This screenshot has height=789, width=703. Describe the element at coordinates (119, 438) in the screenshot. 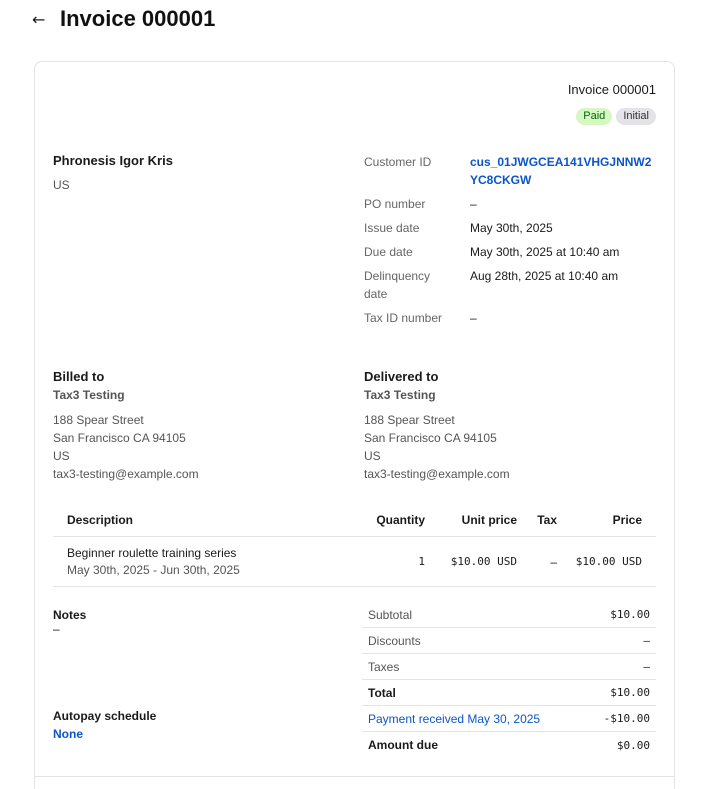

I see `billed-to-city: San Francisco CA 94105` at that location.